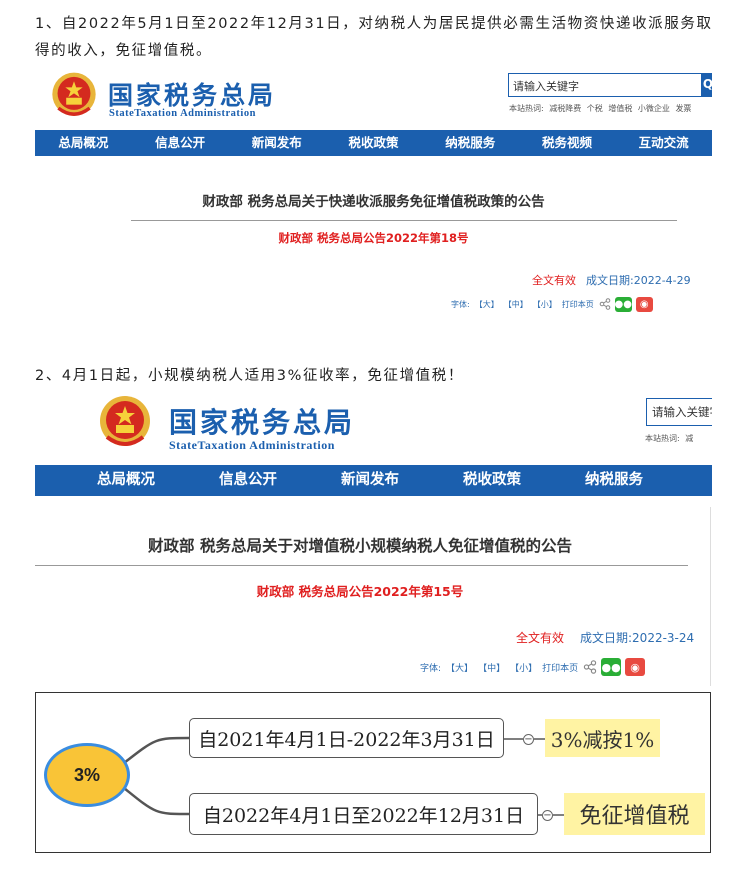  What do you see at coordinates (360, 546) in the screenshot?
I see `notice-title: 财政部 税务总局关于对增值税小规模纳税人免征增值税的公告` at bounding box center [360, 546].